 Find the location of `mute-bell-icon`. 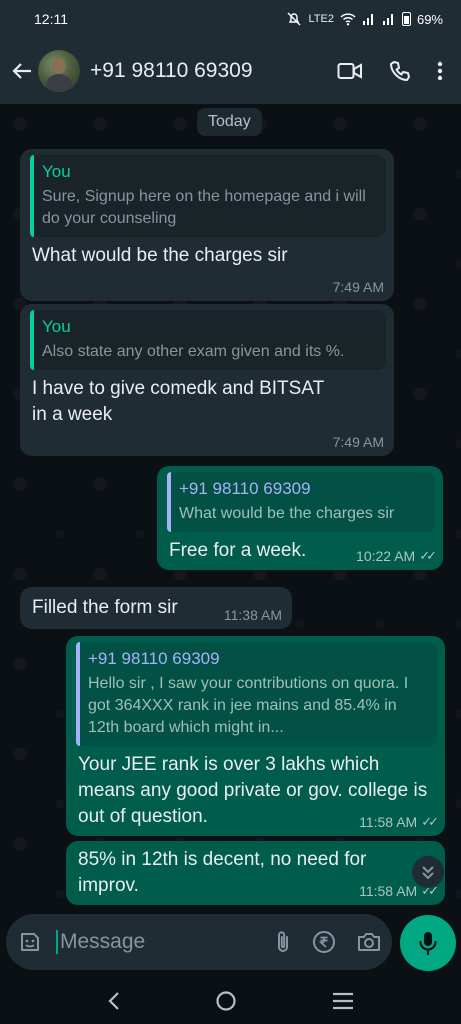

mute-bell-icon is located at coordinates (294, 19).